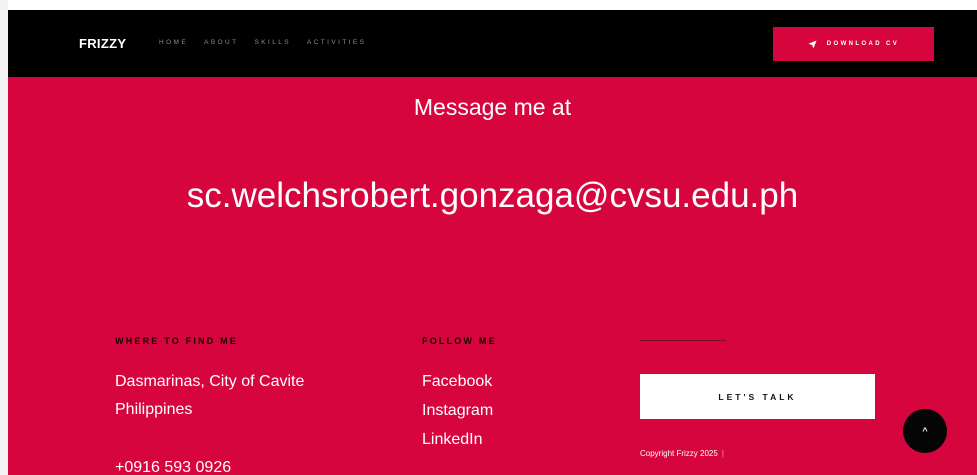  Describe the element at coordinates (4, 237) in the screenshot. I see `window-edge` at that location.